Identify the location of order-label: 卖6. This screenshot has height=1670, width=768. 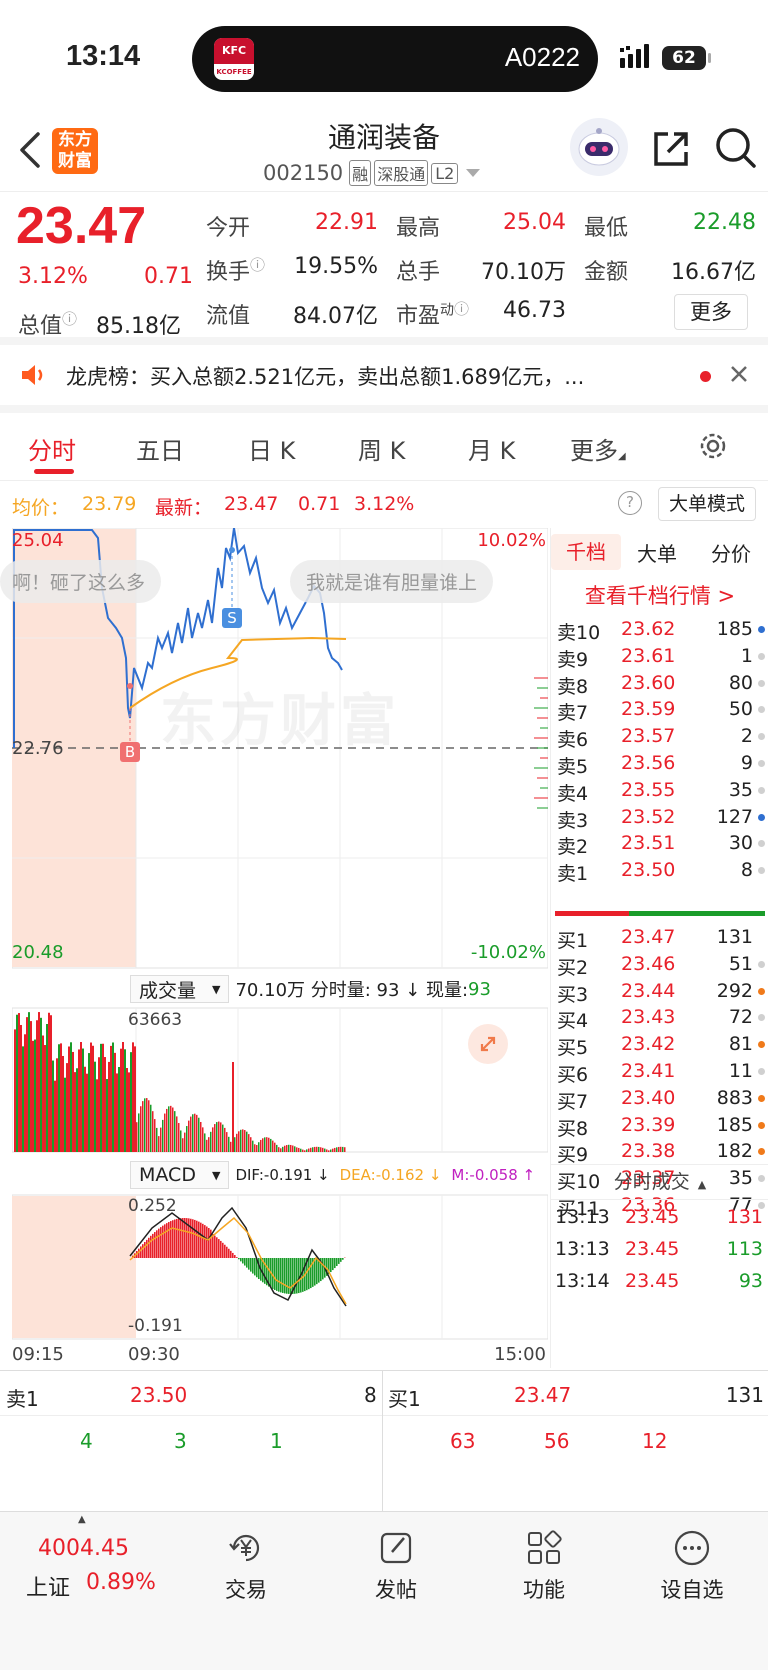
(573, 740).